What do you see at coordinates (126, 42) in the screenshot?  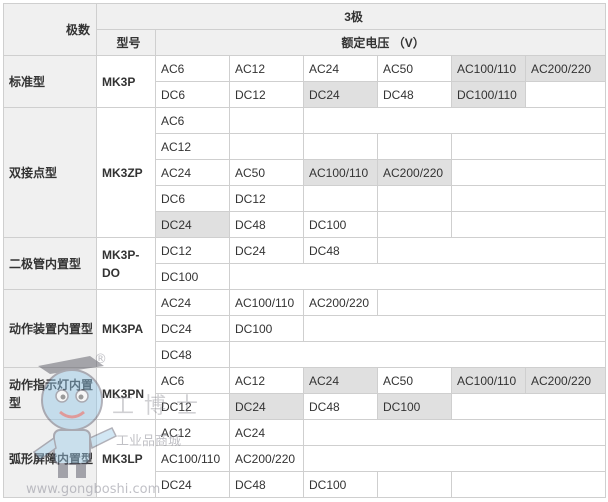 I see `model-header: 型号` at bounding box center [126, 42].